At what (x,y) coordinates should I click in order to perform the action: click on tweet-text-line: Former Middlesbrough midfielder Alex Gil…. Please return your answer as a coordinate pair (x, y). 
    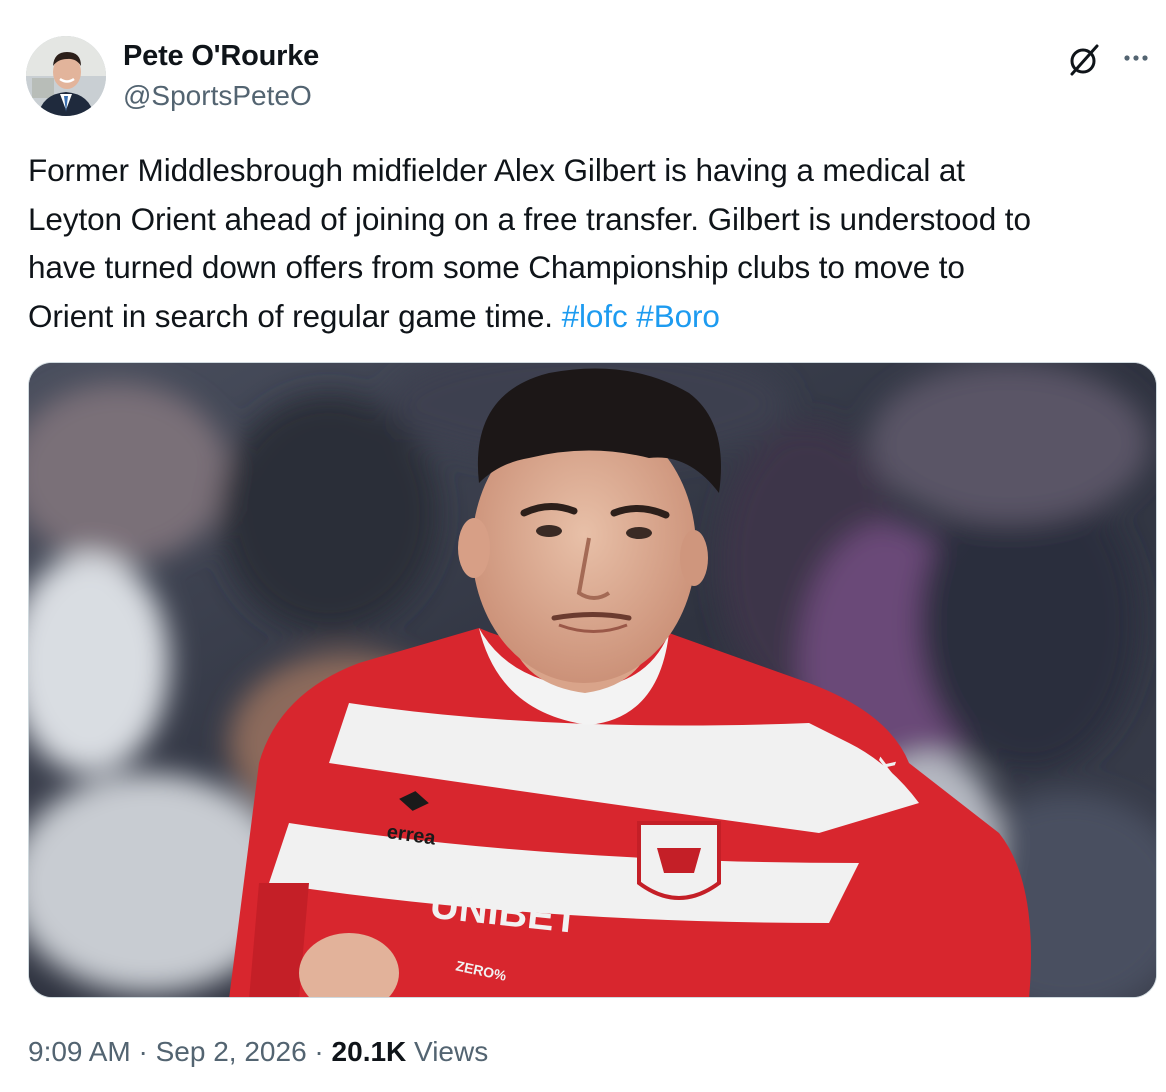
    Looking at the image, I should click on (496, 170).